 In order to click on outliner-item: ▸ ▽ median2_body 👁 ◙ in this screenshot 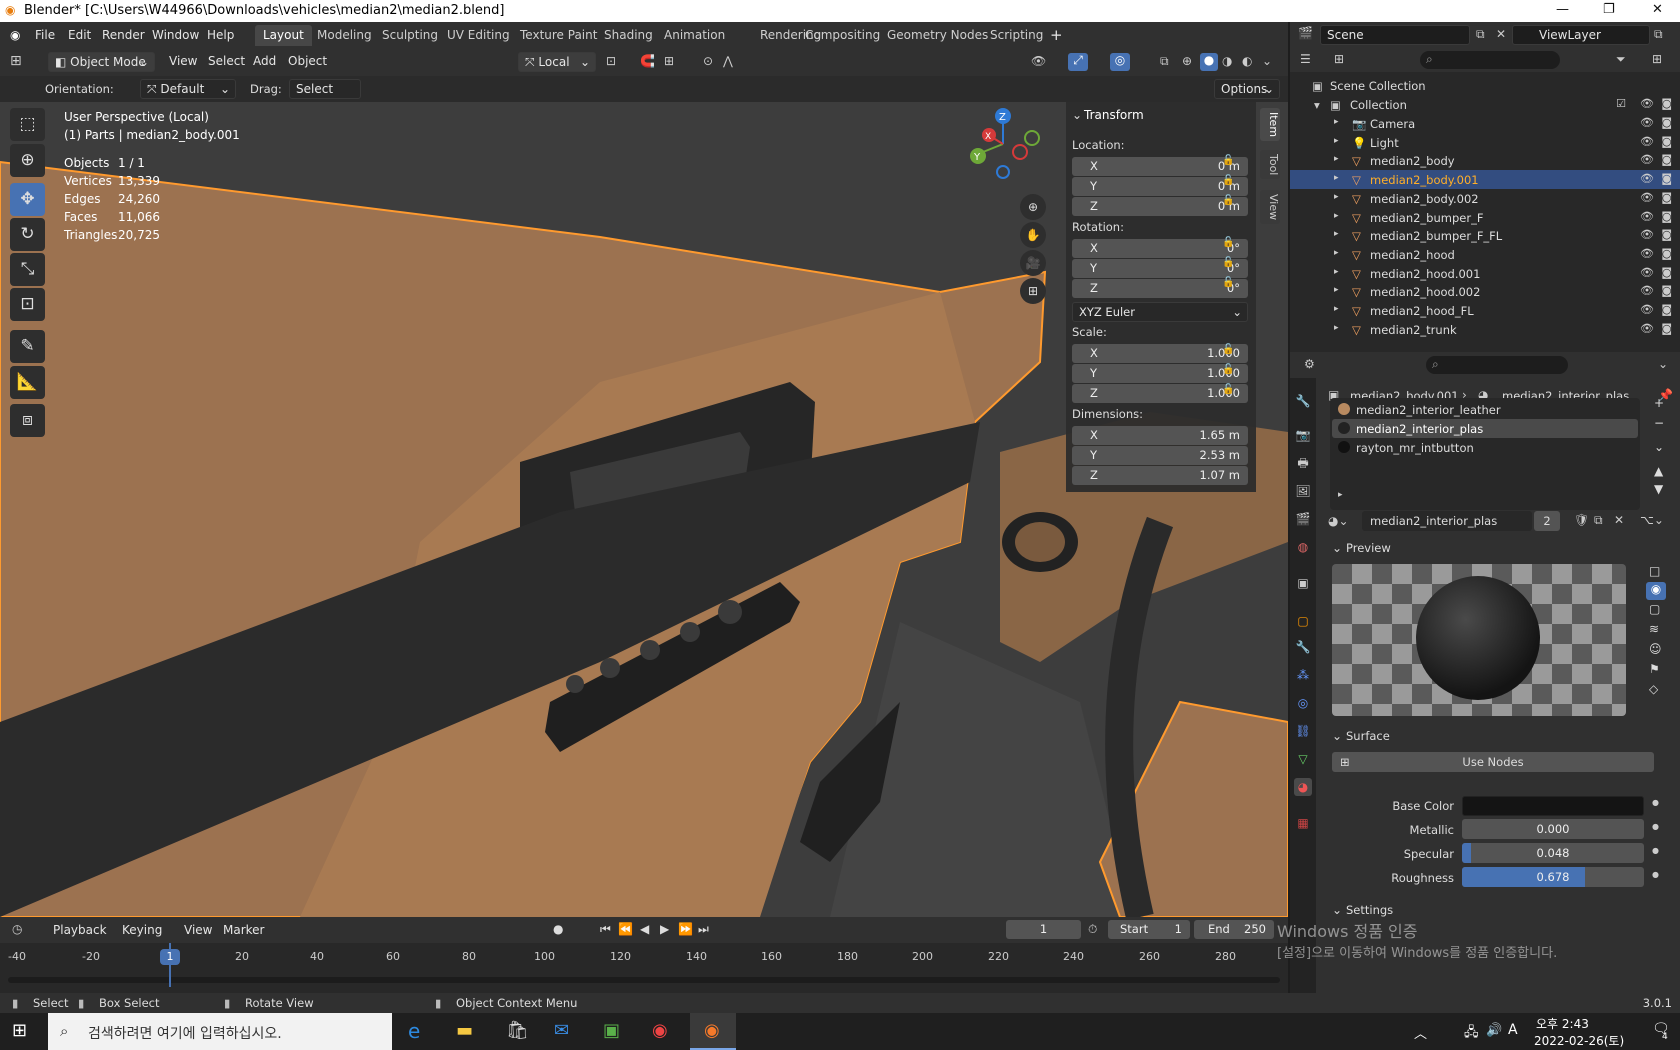, I will do `click(1485, 160)`.